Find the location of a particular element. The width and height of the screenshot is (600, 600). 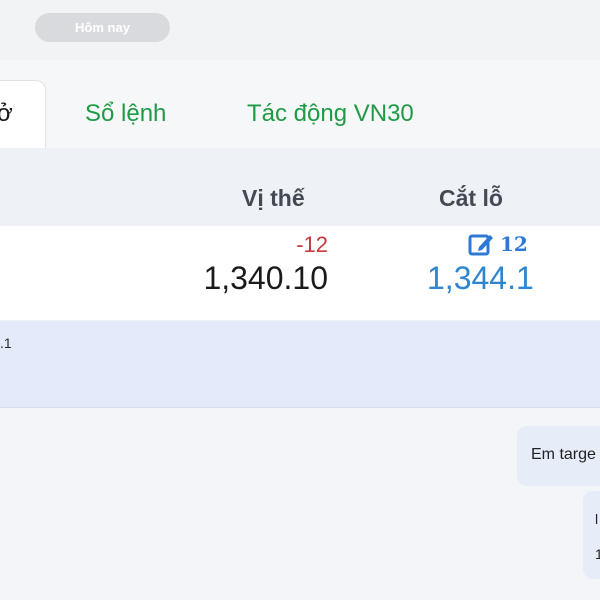

chat-bubble: Em targe is located at coordinates (558, 456).